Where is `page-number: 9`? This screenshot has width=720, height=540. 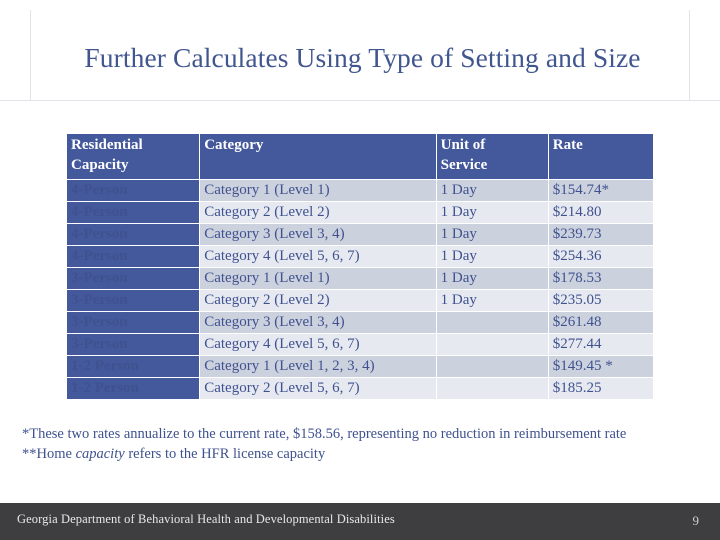 page-number: 9 is located at coordinates (696, 520).